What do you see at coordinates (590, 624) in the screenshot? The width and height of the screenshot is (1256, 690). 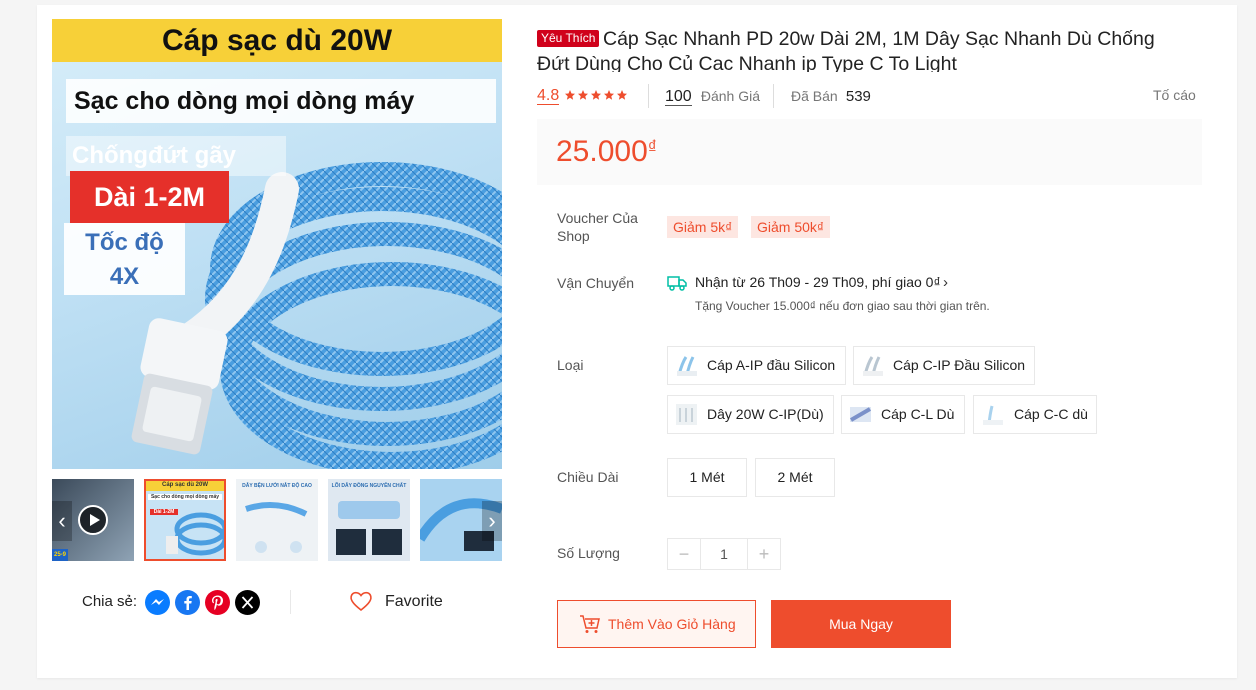 I see `cart-plus-icon` at bounding box center [590, 624].